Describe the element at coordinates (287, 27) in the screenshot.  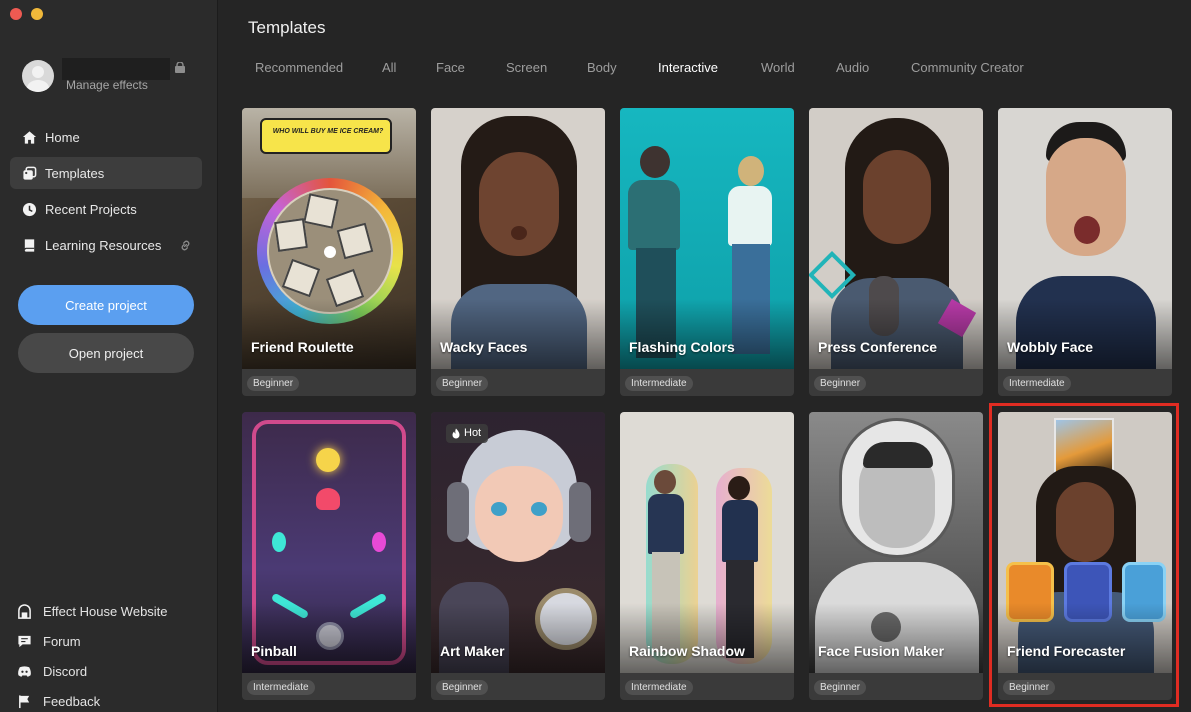
I see `page-title: Templates` at that location.